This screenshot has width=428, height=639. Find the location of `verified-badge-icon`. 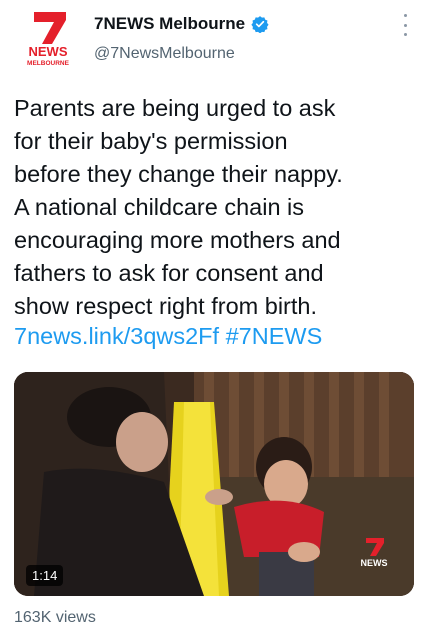

verified-badge-icon is located at coordinates (260, 24).